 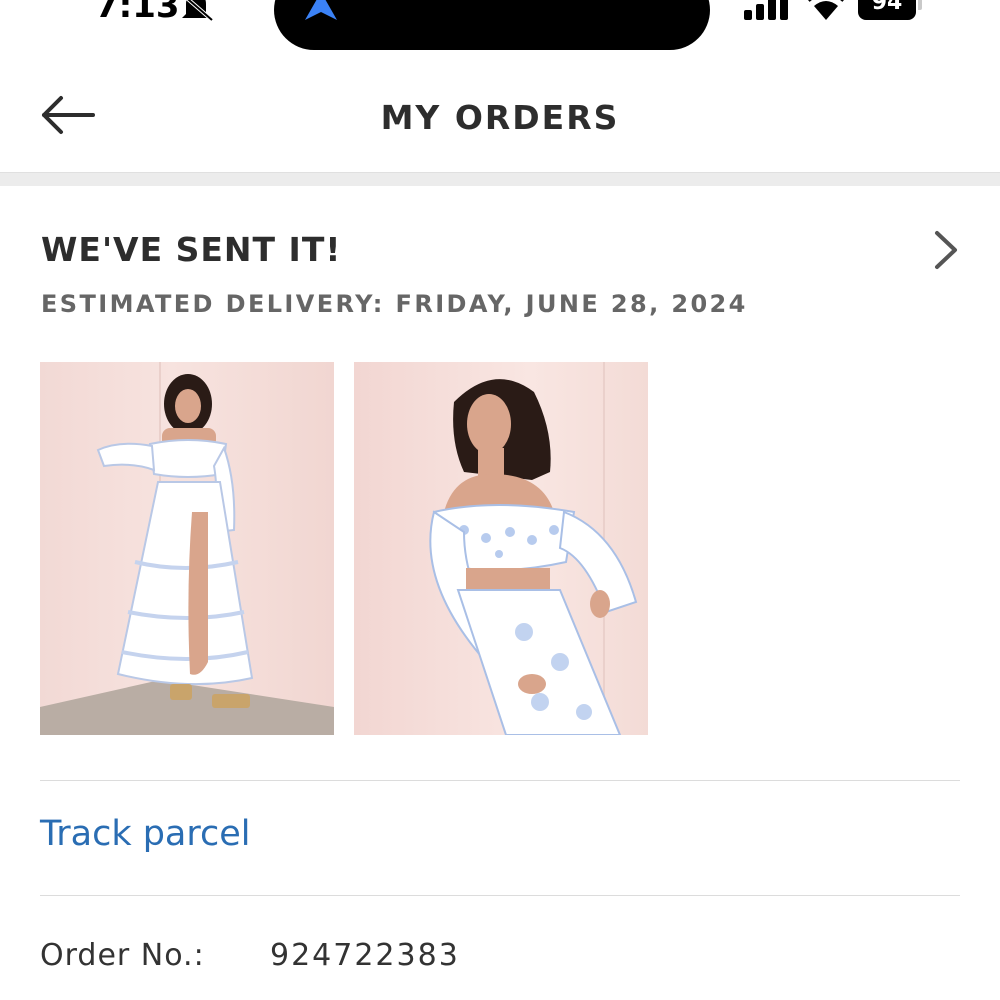 What do you see at coordinates (500, 179) in the screenshot?
I see `header-divider` at bounding box center [500, 179].